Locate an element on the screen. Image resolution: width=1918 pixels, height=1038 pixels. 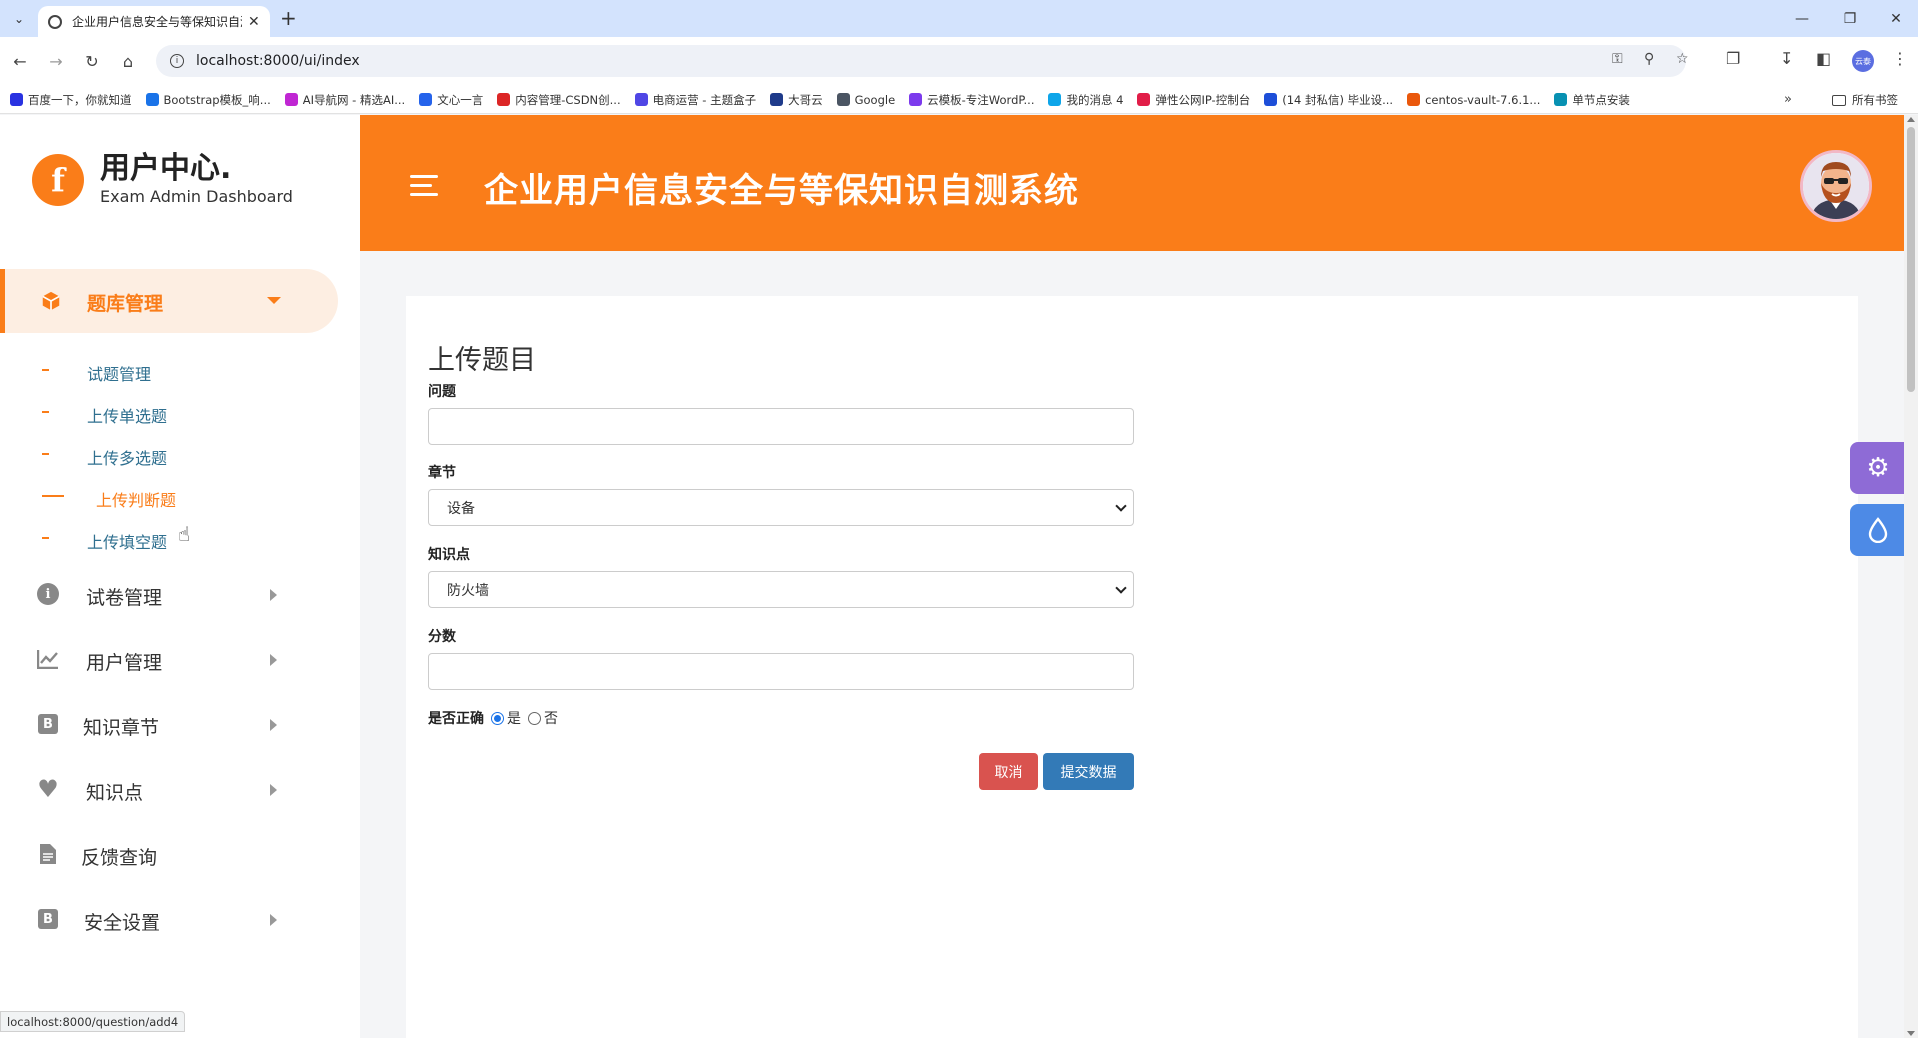
tab-title: 企业用户信息安全与等保知识自测系统 is located at coordinates (157, 22).